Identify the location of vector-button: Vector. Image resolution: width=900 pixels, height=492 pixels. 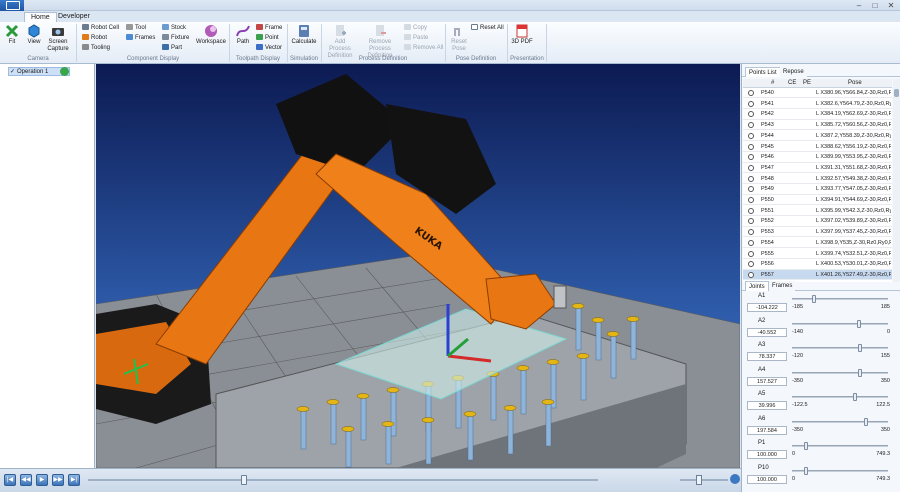
(269, 48).